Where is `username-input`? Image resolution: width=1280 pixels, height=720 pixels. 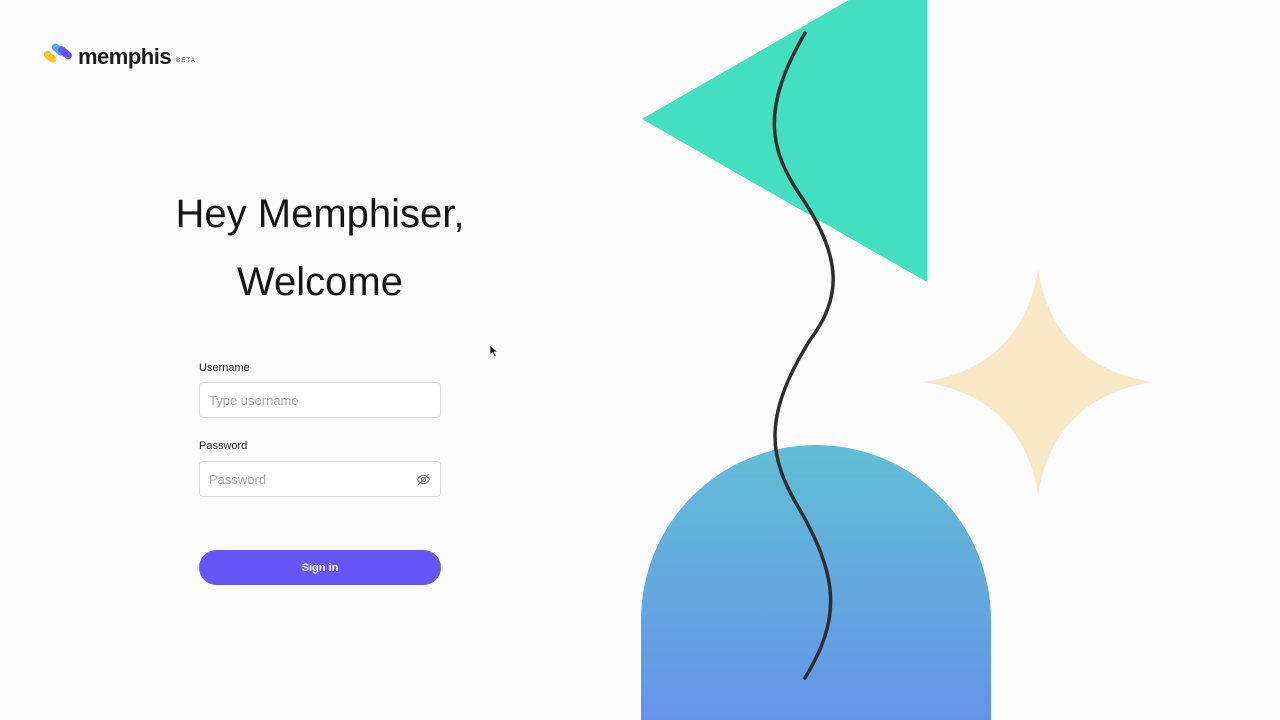 username-input is located at coordinates (320, 400).